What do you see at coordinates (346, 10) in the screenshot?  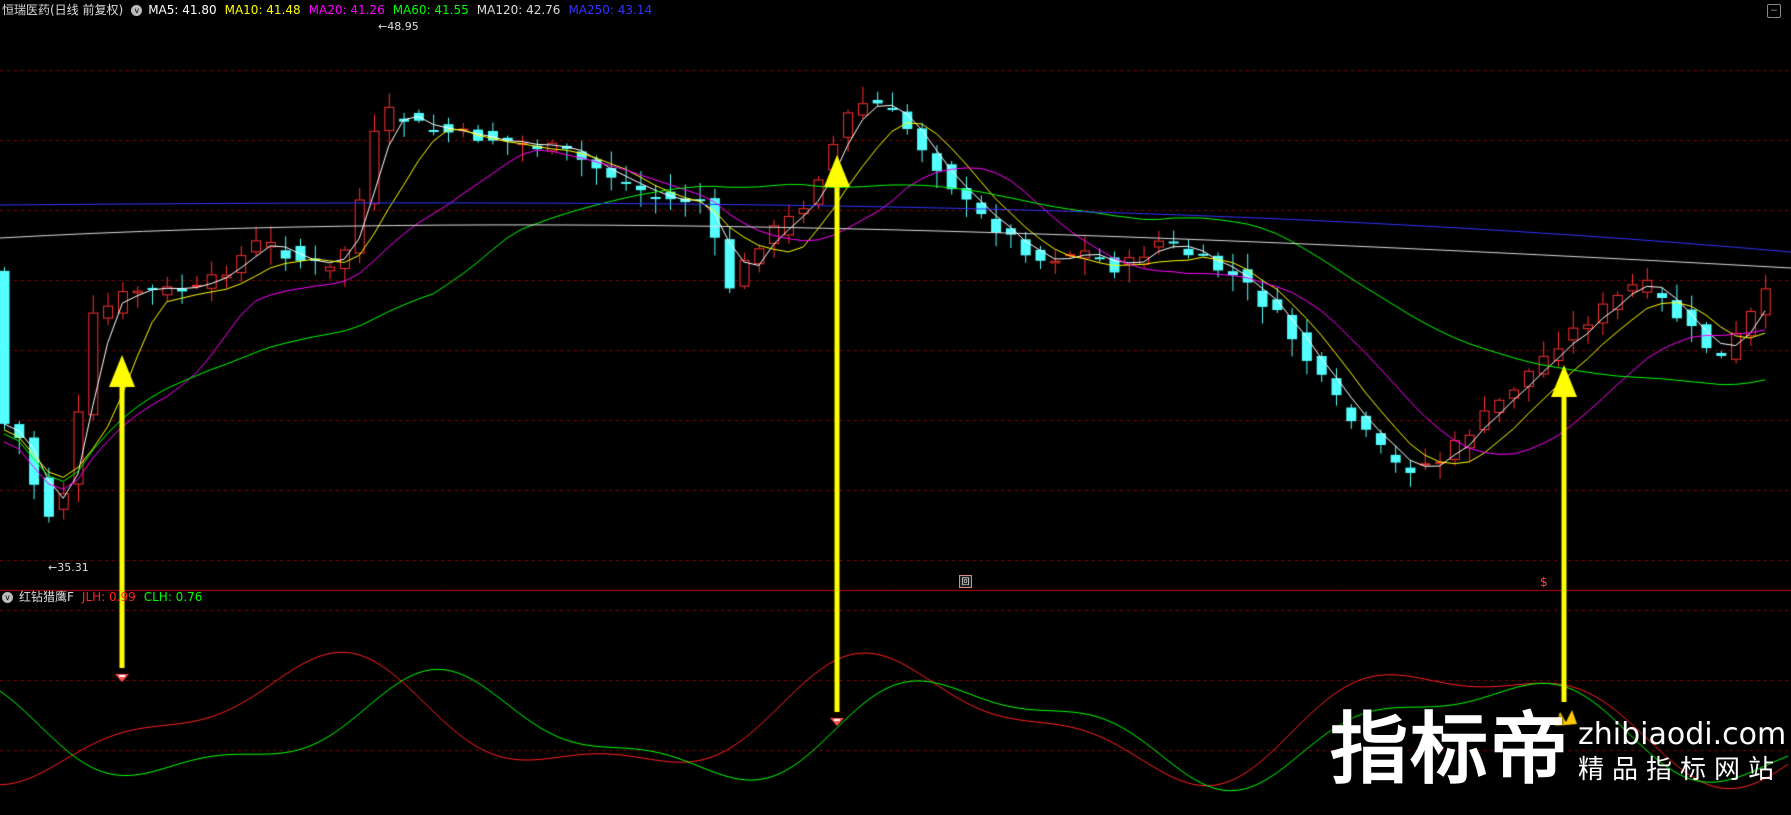 I see `ma20-label: MA20: 41.26` at bounding box center [346, 10].